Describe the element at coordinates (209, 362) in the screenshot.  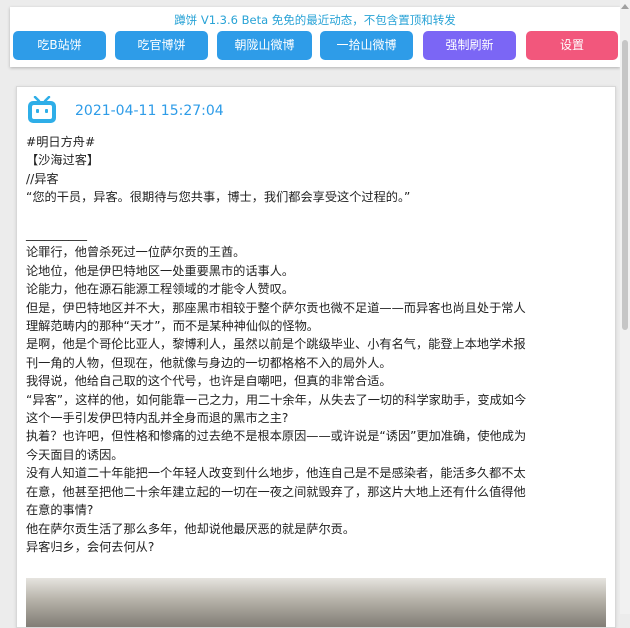
I see `post-line: 刊一角的人物，但现在，他就像与身边的一切都格格不入的局外人。` at that location.